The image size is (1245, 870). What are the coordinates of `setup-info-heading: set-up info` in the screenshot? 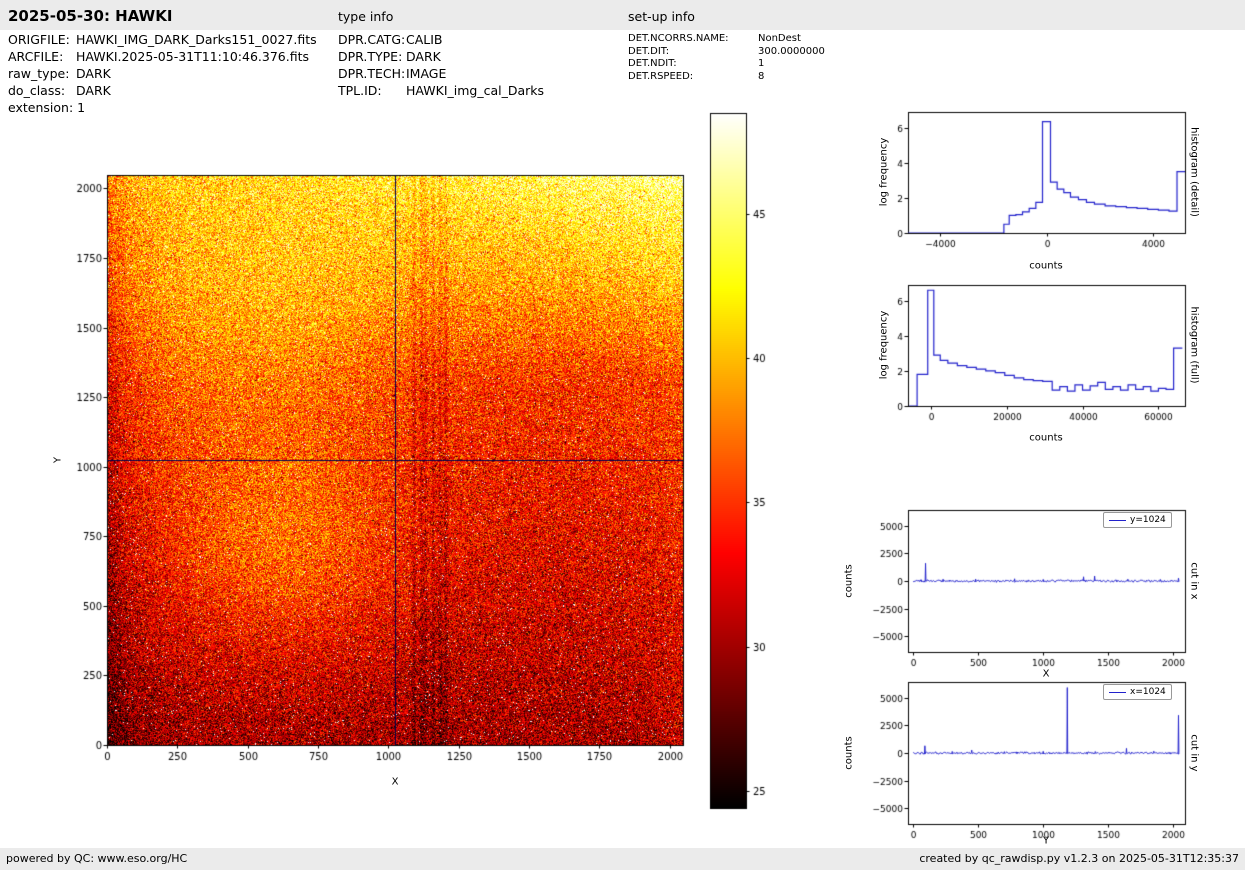 It's located at (661, 16).